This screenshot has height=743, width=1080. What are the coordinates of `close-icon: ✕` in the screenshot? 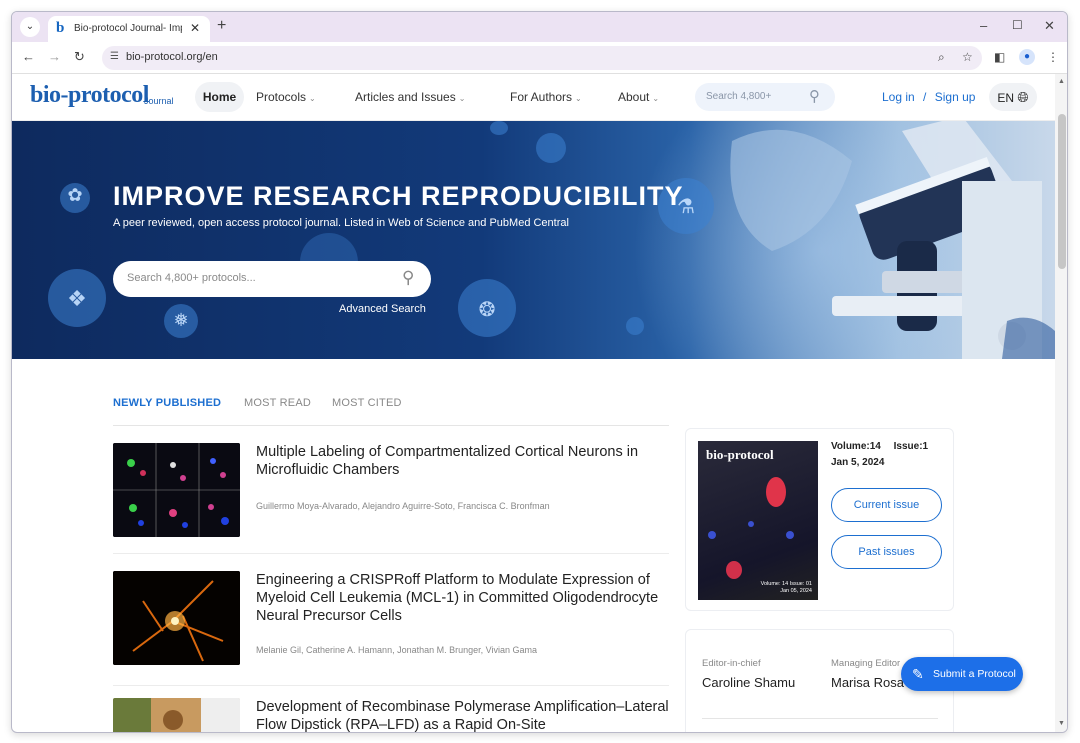 It's located at (195, 28).